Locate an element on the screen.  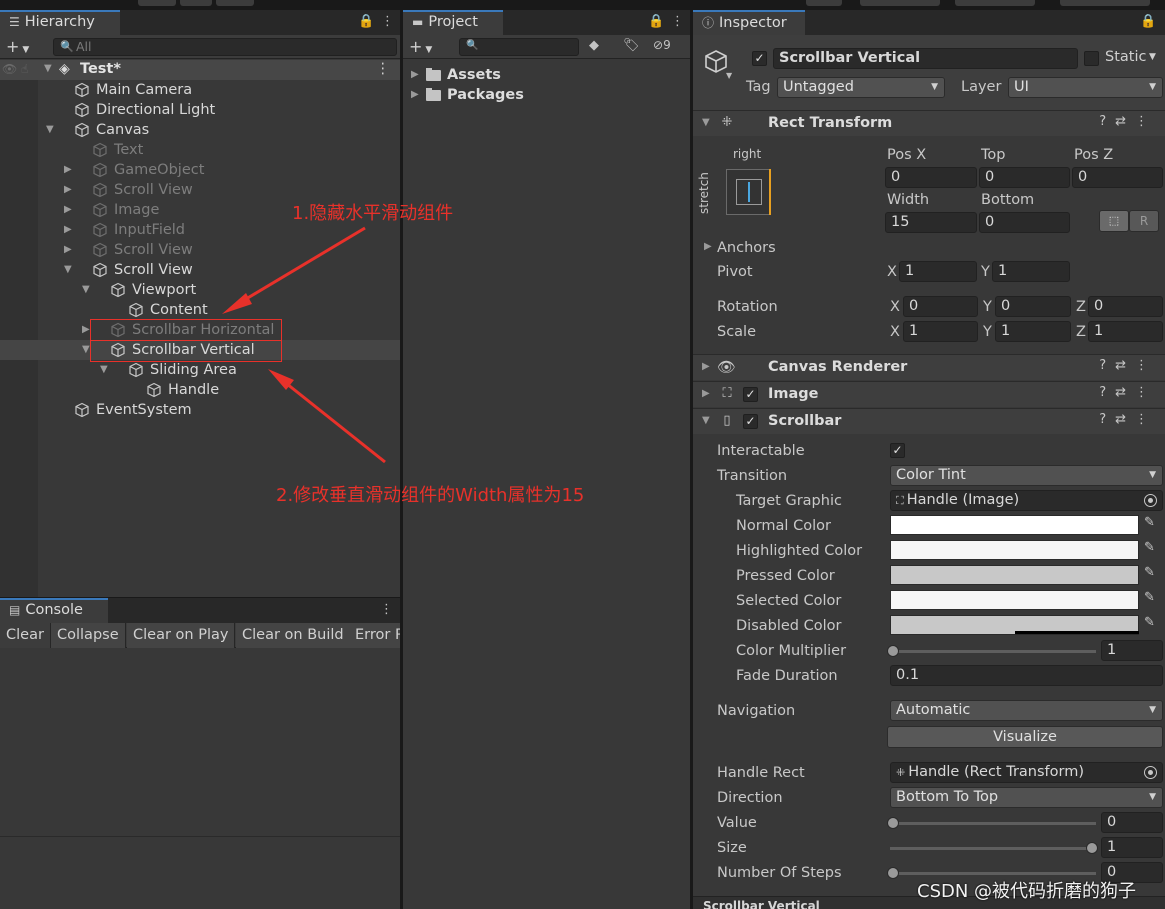
console-collapse-button: Collapse is located at coordinates (88, 635).